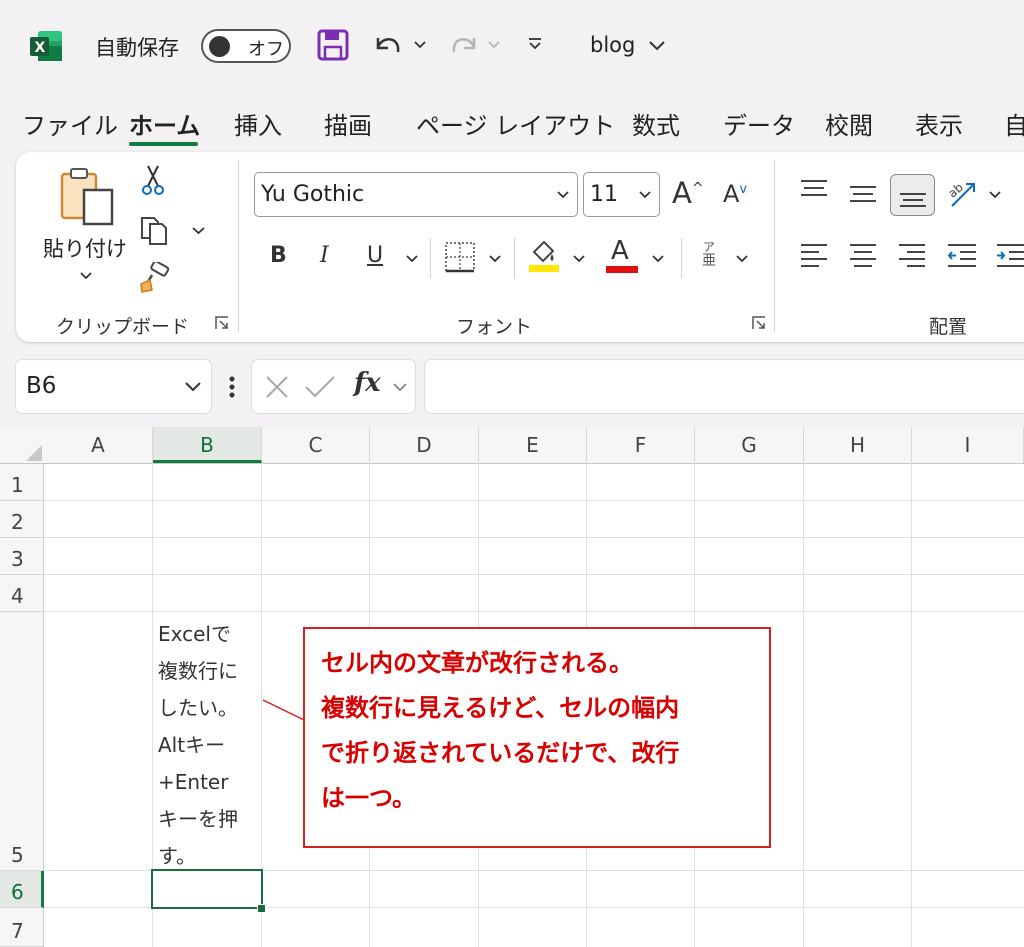 The height and width of the screenshot is (947, 1024). I want to click on borders-dropdown-chevron-icon, so click(495, 258).